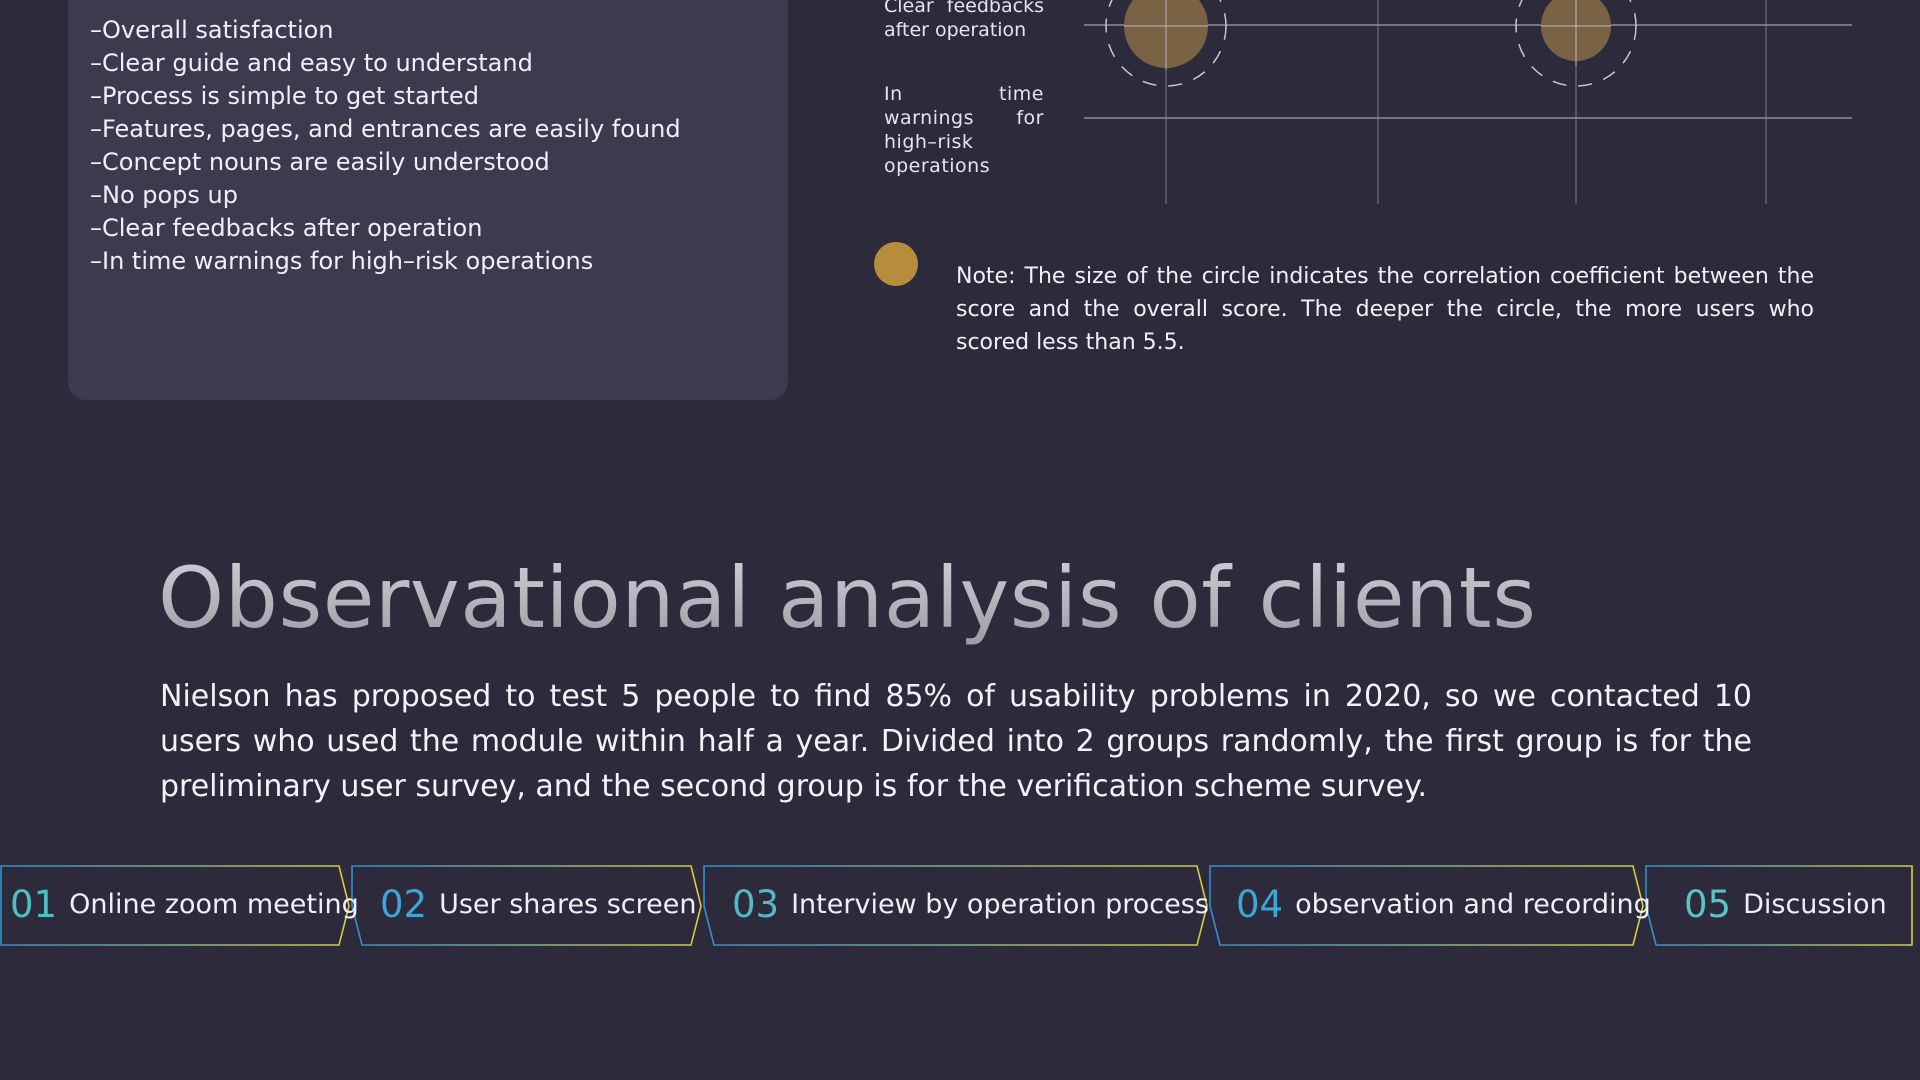 This screenshot has height=1080, width=1920. Describe the element at coordinates (1815, 904) in the screenshot. I see `step-label: Discussion` at that location.